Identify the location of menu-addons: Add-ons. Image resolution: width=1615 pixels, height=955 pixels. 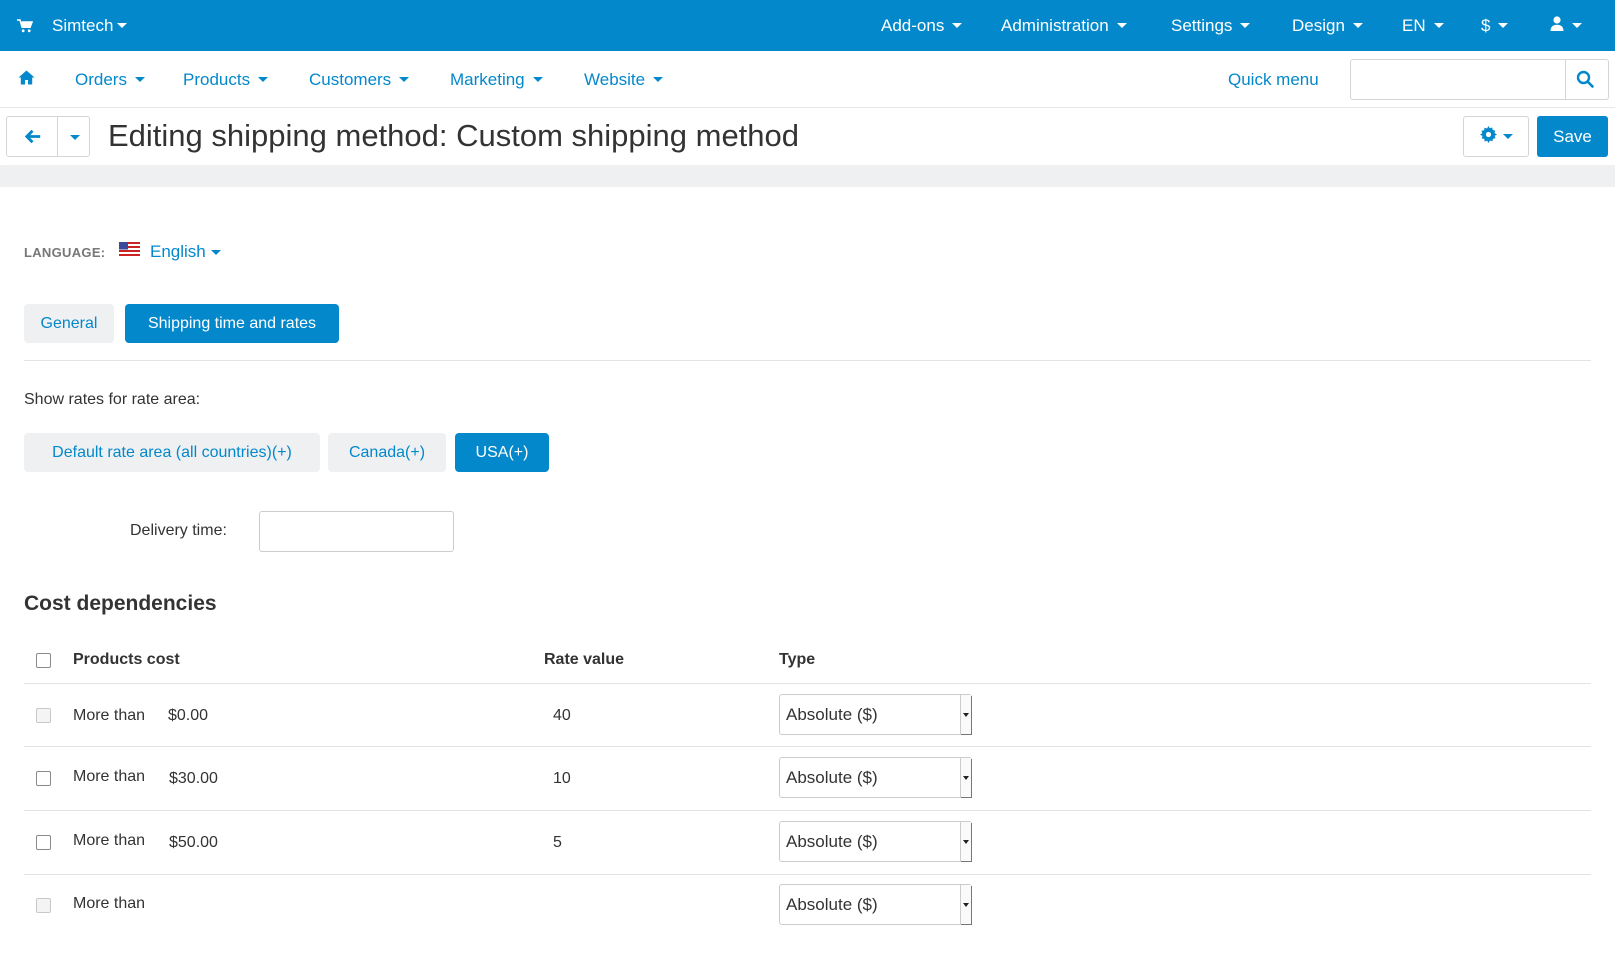
(922, 25).